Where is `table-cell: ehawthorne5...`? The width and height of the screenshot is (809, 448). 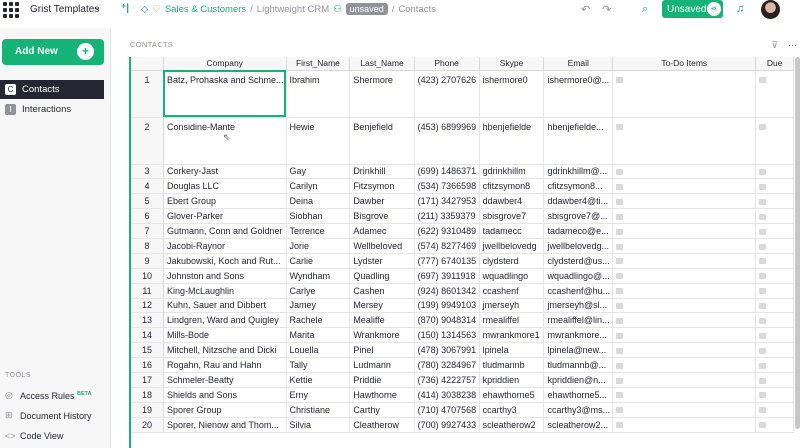 table-cell: ehawthorne5... is located at coordinates (578, 395).